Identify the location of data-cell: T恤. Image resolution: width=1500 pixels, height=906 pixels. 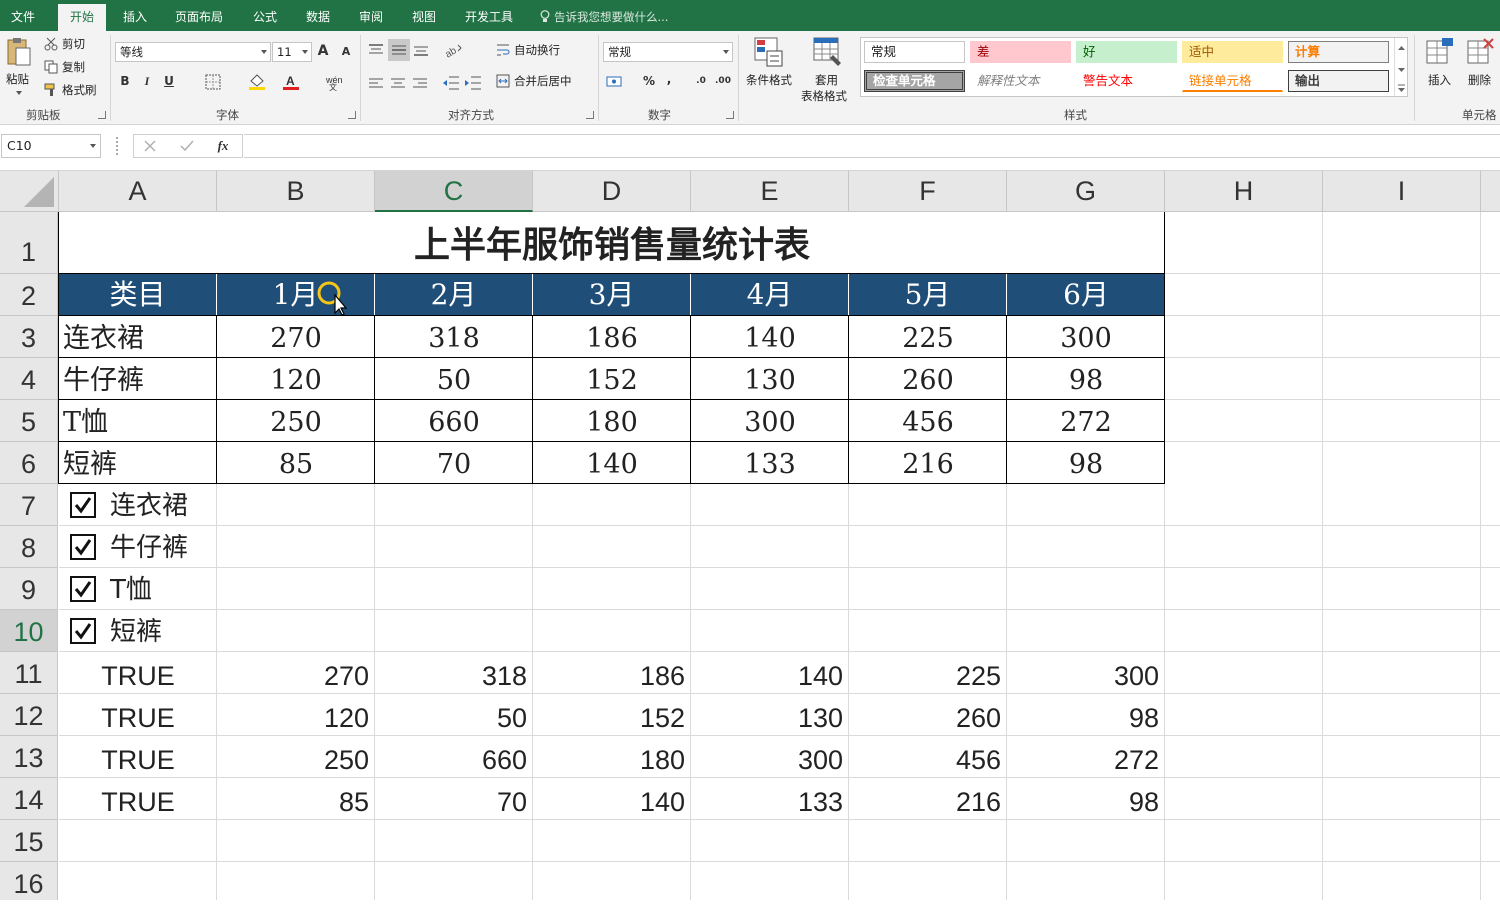
(138, 421).